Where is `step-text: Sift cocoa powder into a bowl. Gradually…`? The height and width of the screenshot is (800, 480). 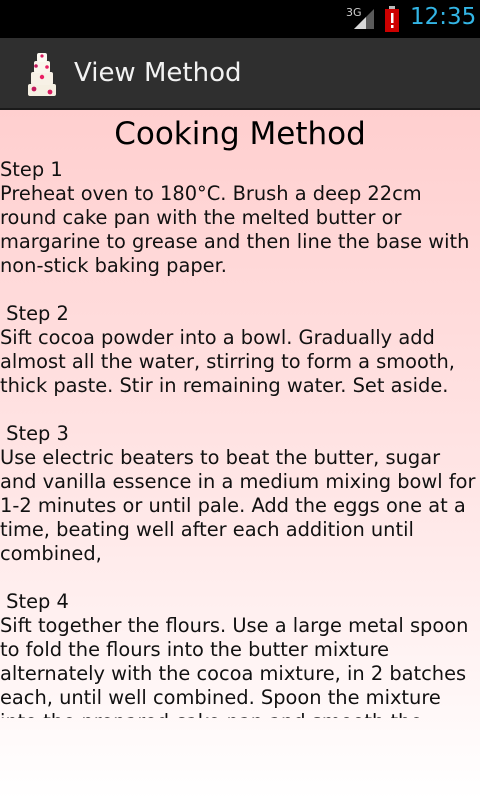
step-text: Sift cocoa powder into a bowl. Gradually… is located at coordinates (227, 361).